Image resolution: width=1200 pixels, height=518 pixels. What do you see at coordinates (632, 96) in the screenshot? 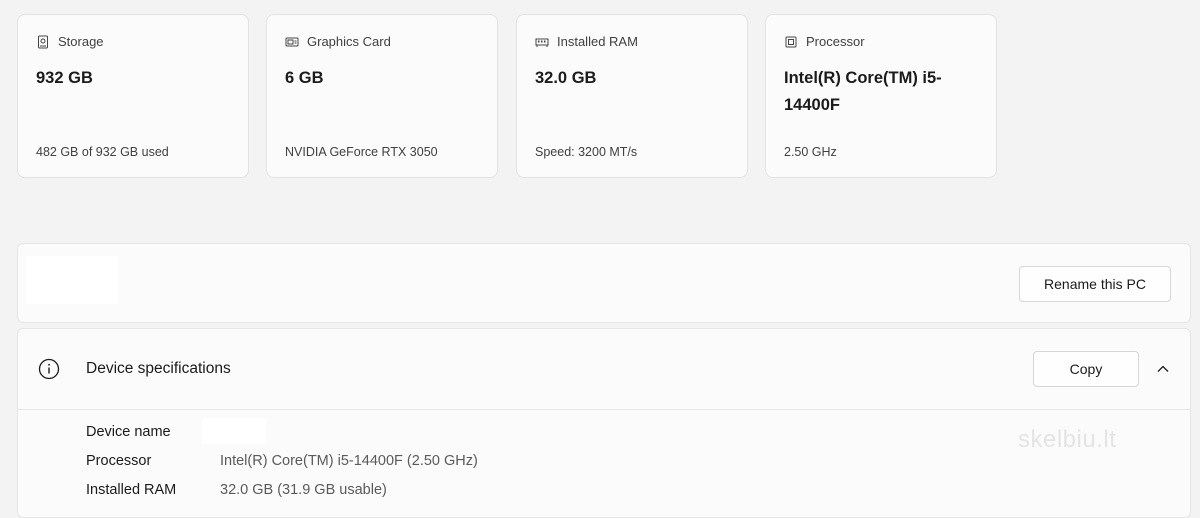
I see `installed-ram-card: Installed RAM 32.0 GB Speed: 3200 MT/s` at bounding box center [632, 96].